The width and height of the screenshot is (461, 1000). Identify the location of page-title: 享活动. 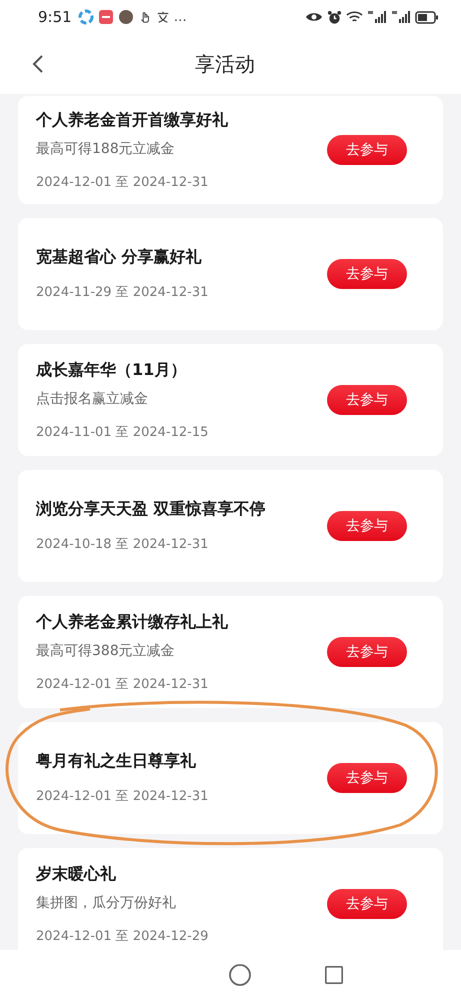
(225, 64).